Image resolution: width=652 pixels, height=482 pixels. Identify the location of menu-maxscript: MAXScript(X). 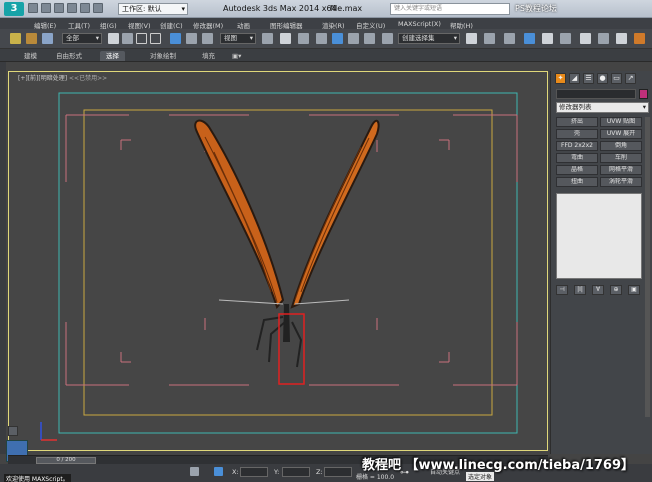
(419, 24).